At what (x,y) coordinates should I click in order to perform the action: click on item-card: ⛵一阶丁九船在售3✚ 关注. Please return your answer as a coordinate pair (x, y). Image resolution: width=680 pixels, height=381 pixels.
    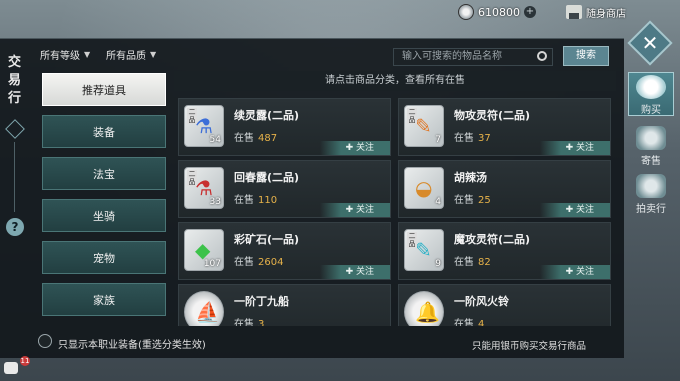
    Looking at the image, I should click on (284, 305).